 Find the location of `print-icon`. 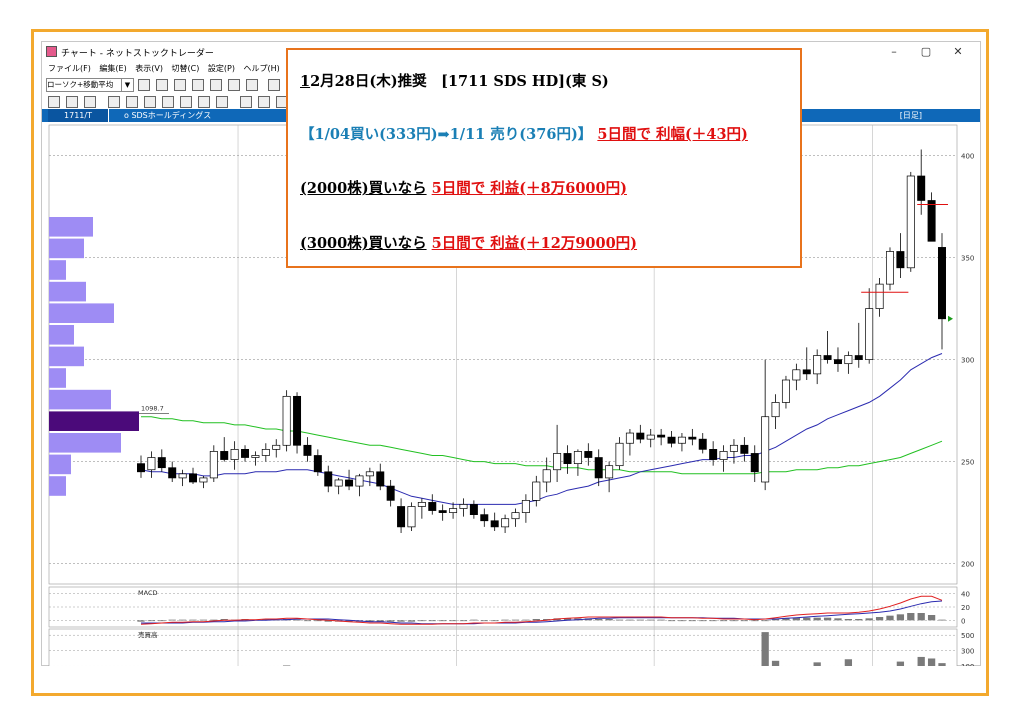

print-icon is located at coordinates (264, 102).